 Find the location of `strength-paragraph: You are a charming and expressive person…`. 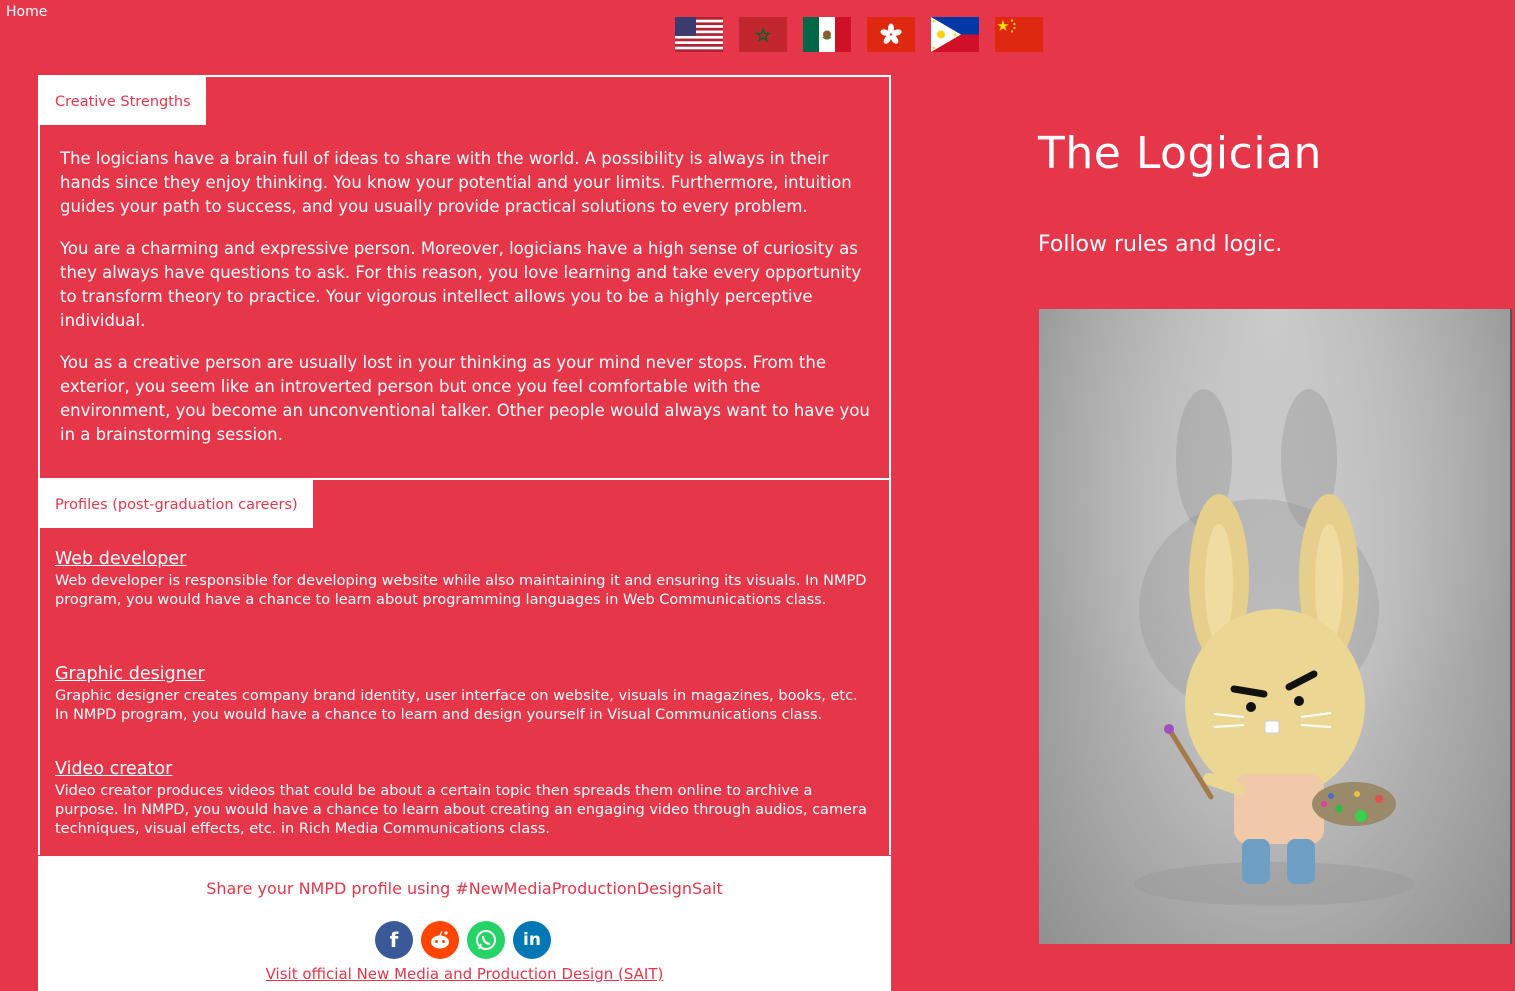

strength-paragraph: You are a charming and expressive person… is located at coordinates (461, 284).